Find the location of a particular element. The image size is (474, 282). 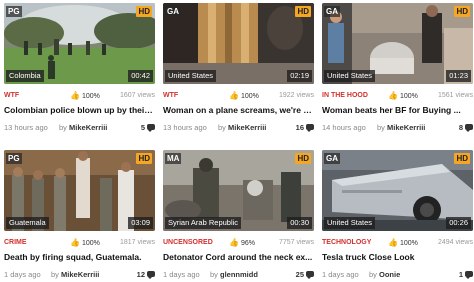

comment-count: 1 is located at coordinates (466, 275).